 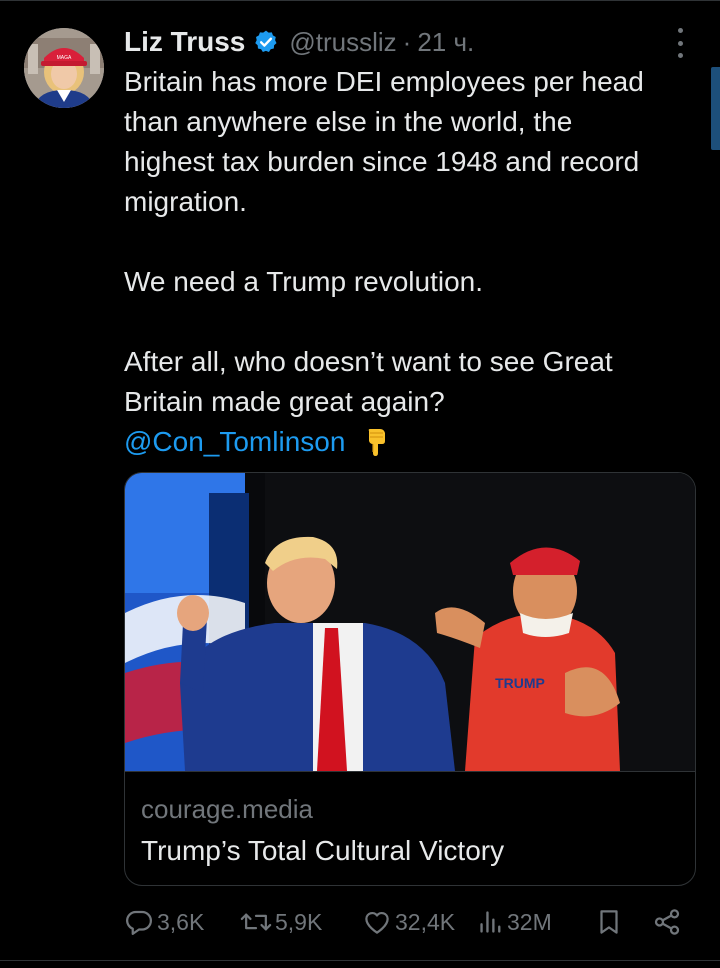 I want to click on tweet-header: Liz Truss @trussliz · 21 ч., so click(x=299, y=42).